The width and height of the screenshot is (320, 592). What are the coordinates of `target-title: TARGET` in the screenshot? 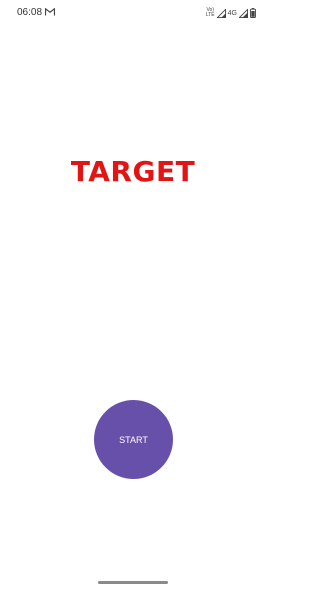 It's located at (133, 171).